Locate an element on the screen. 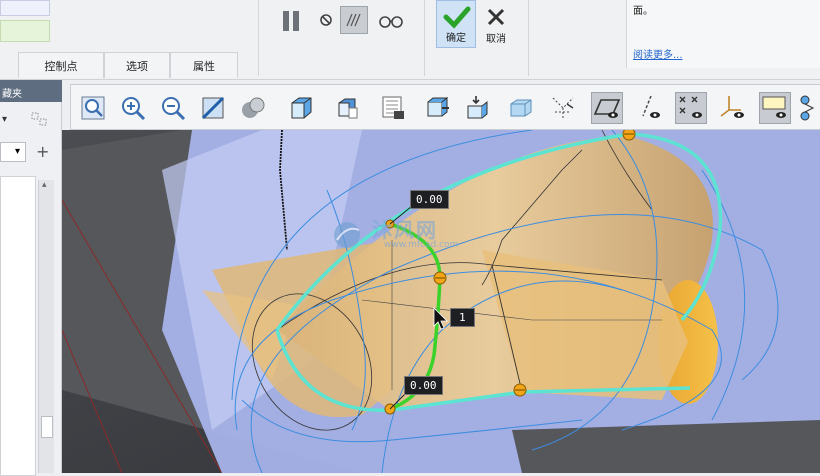 This screenshot has width=820, height=476. point-display-icon is located at coordinates (690, 107).